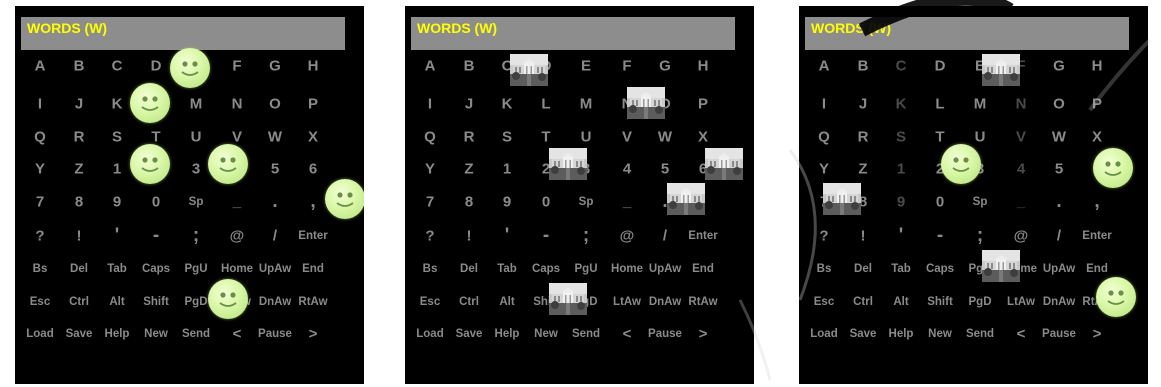  What do you see at coordinates (1021, 104) in the screenshot?
I see `key-n: N` at bounding box center [1021, 104].